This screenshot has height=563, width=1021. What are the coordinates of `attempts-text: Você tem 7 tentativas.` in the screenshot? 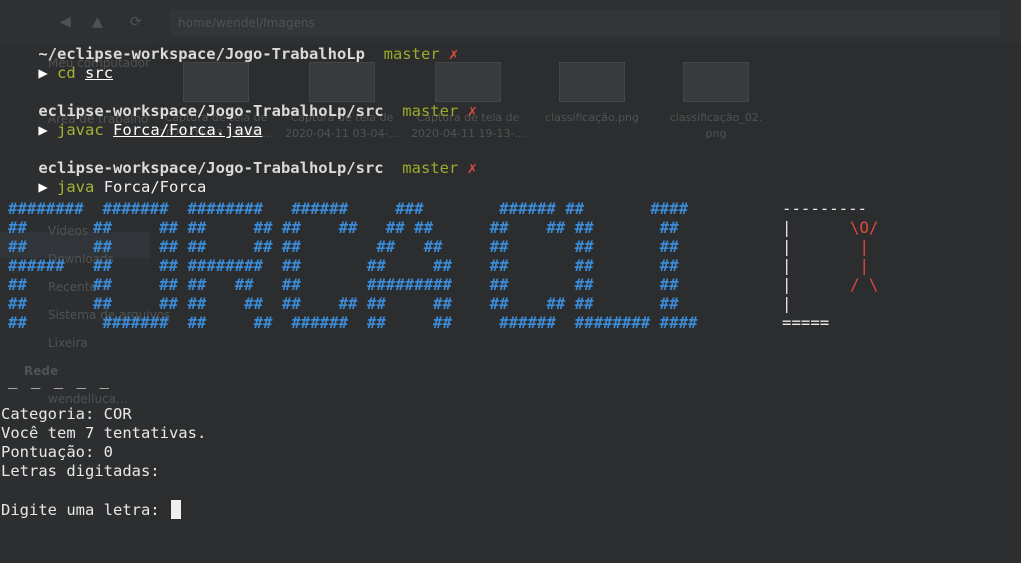 It's located at (104, 433).